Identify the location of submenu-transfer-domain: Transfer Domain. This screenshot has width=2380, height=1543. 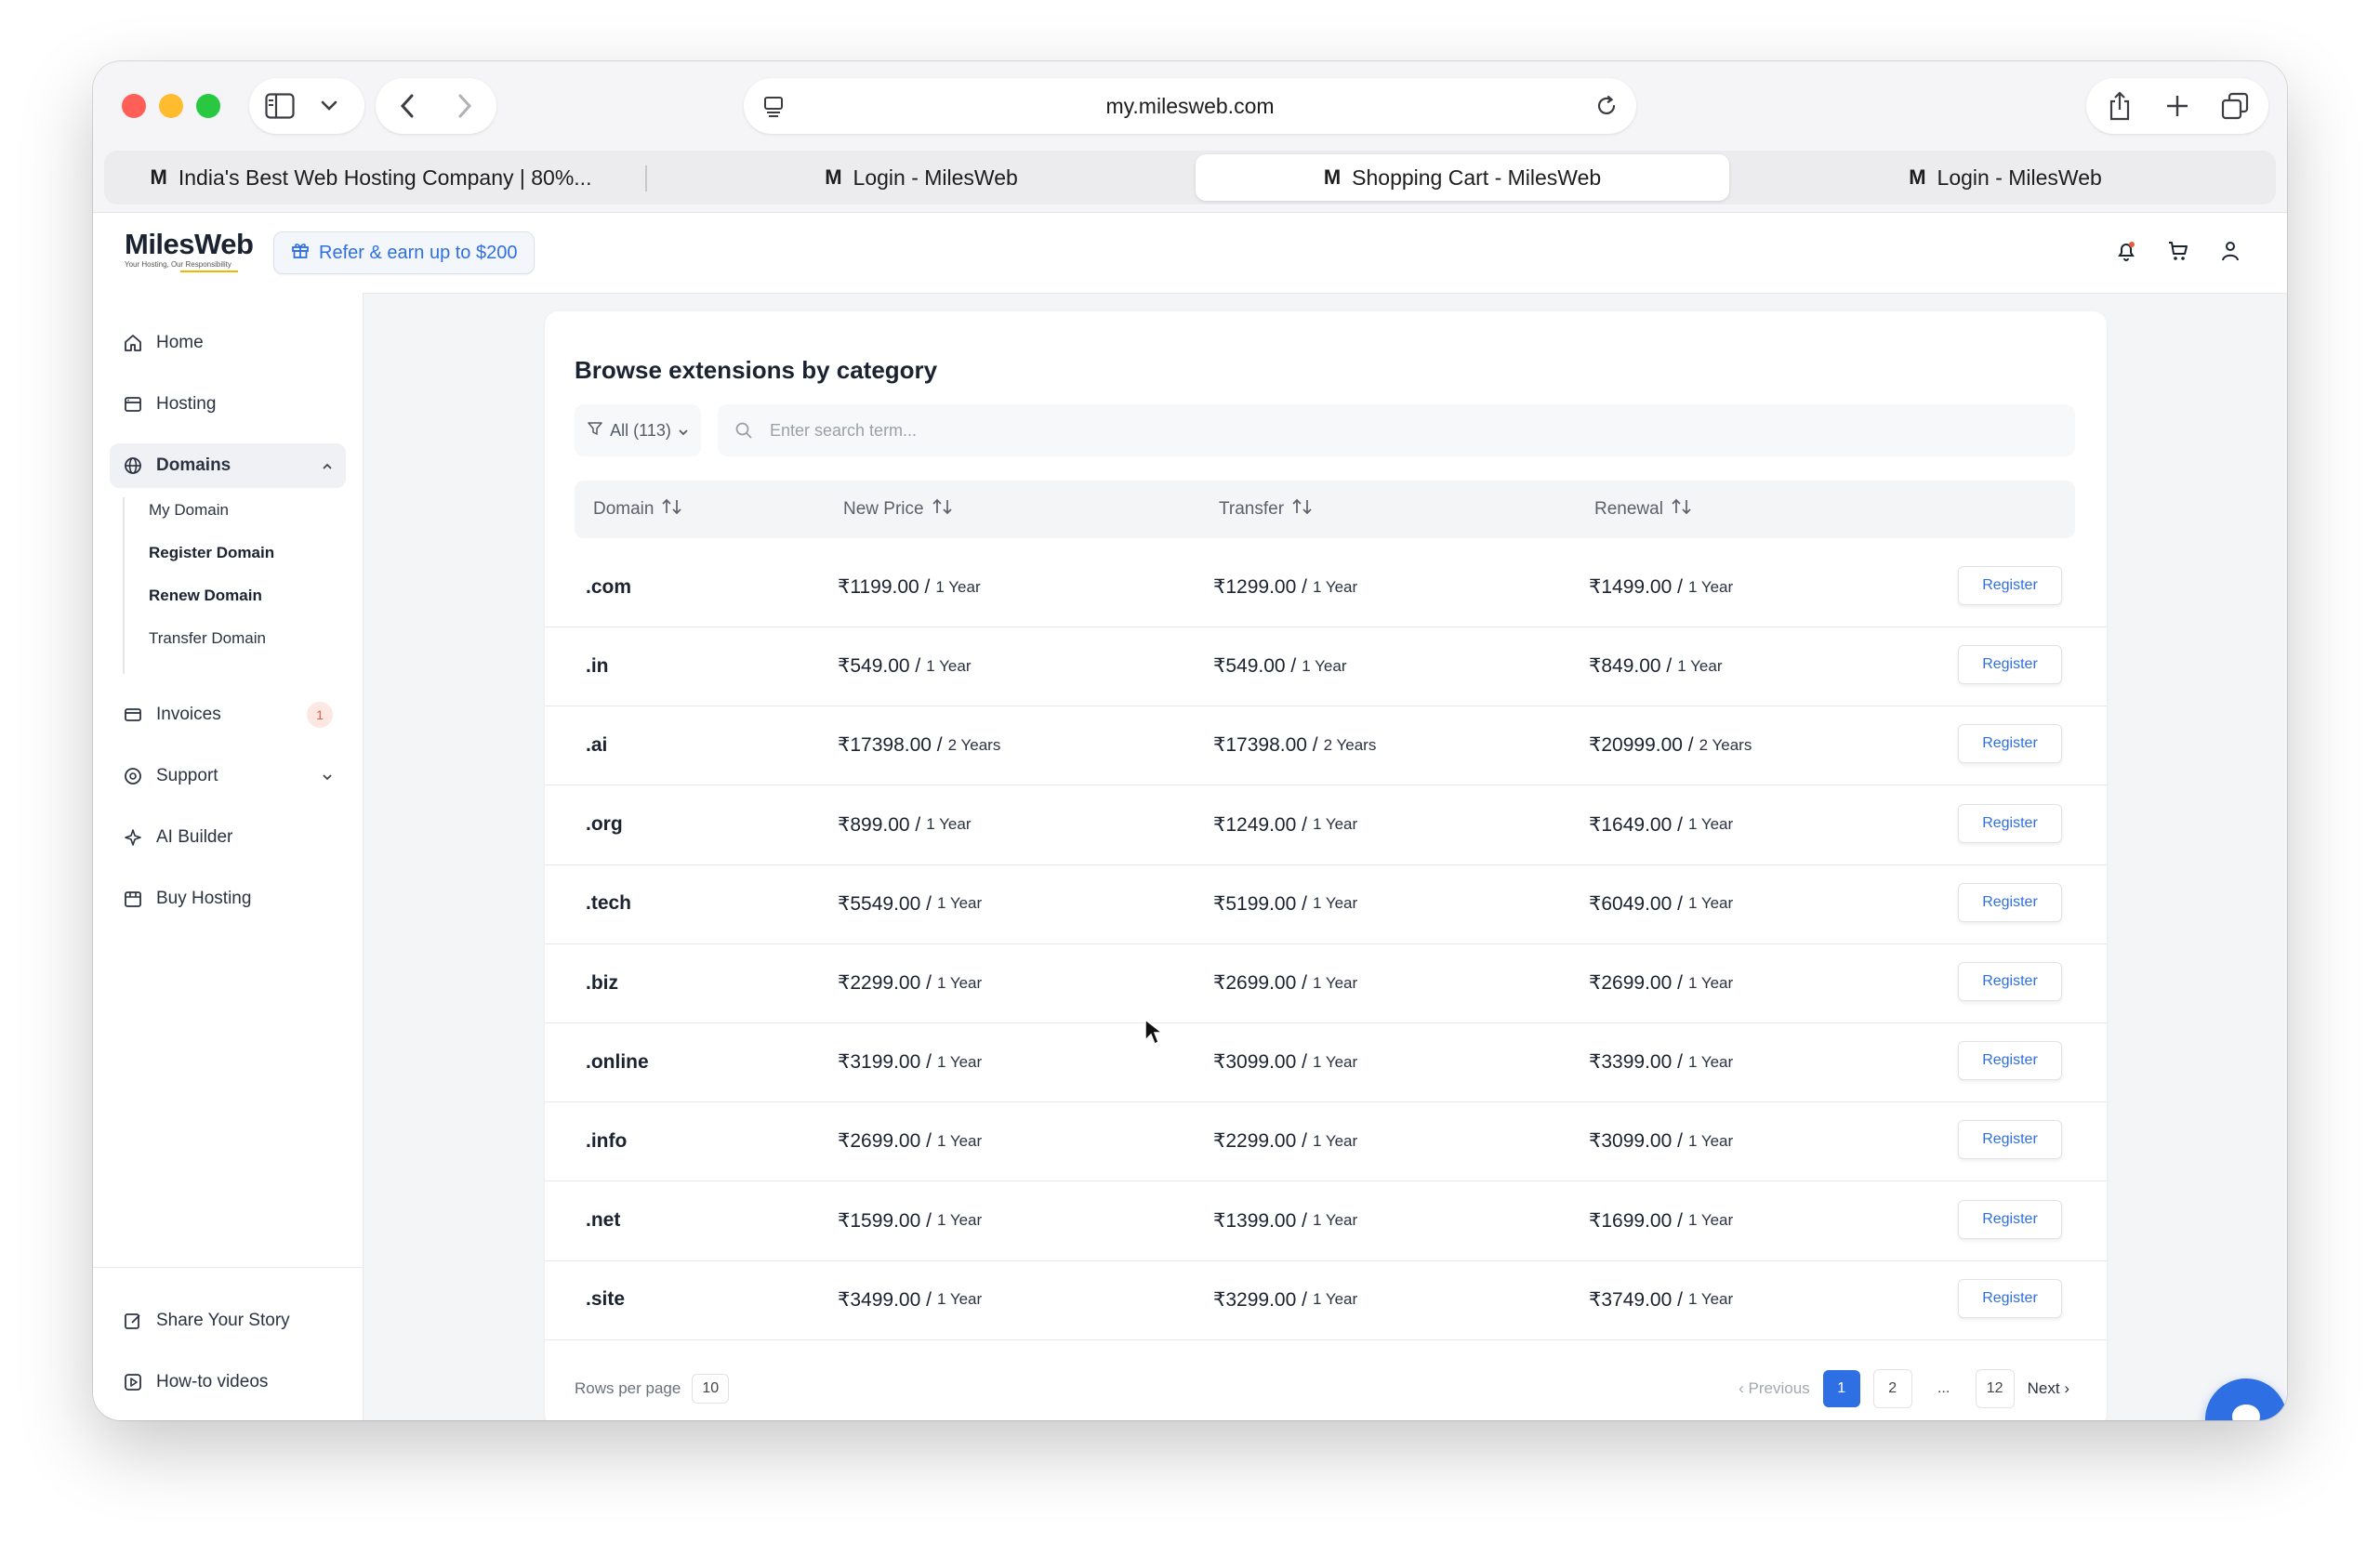
(207, 638).